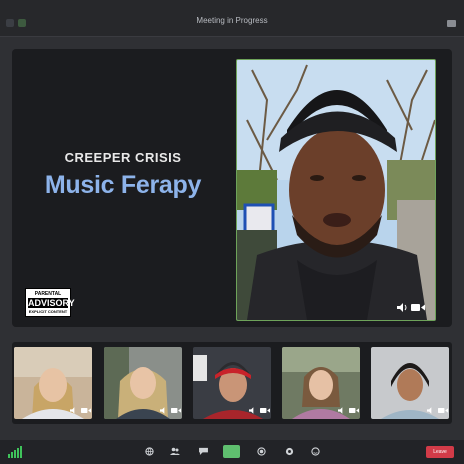  Describe the element at coordinates (203, 451) in the screenshot. I see `chat-icon` at that location.